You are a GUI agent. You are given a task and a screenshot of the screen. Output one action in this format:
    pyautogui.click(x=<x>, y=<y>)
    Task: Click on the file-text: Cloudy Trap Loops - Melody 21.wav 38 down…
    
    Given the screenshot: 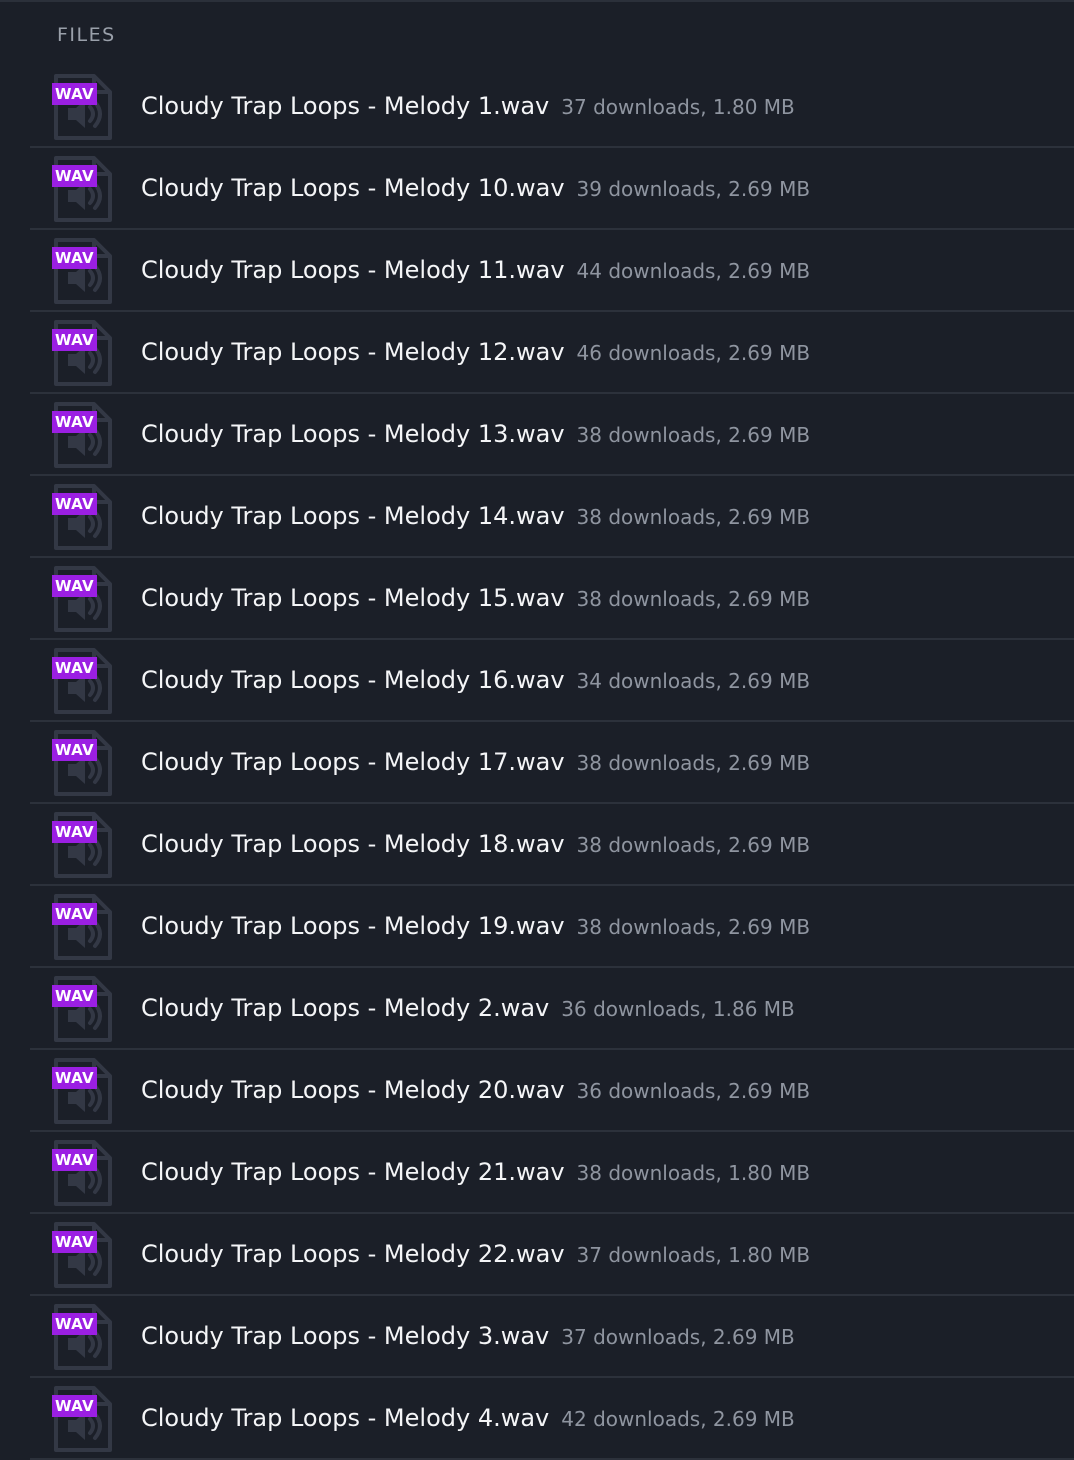 What is the action you would take?
    pyautogui.click(x=475, y=1173)
    